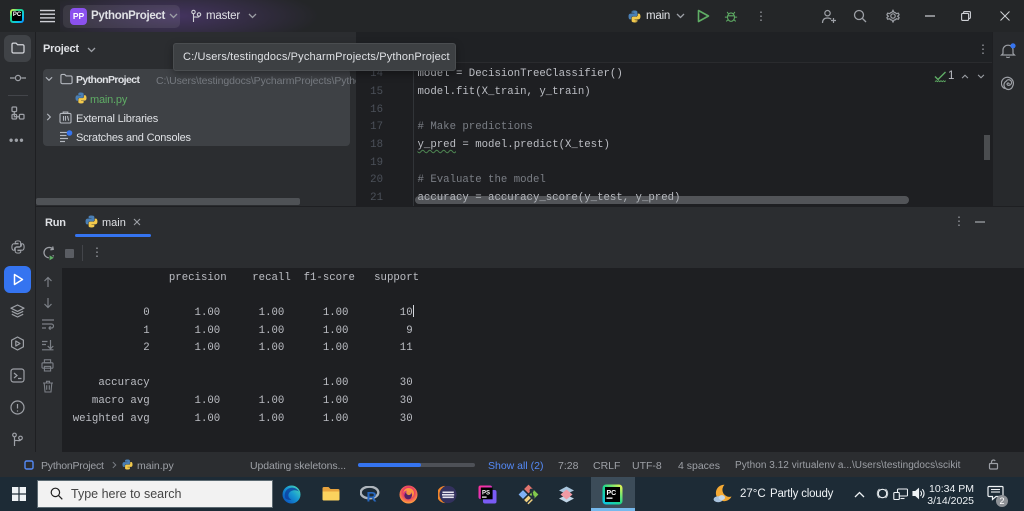  I want to click on svg-text: R, so click(372, 496).